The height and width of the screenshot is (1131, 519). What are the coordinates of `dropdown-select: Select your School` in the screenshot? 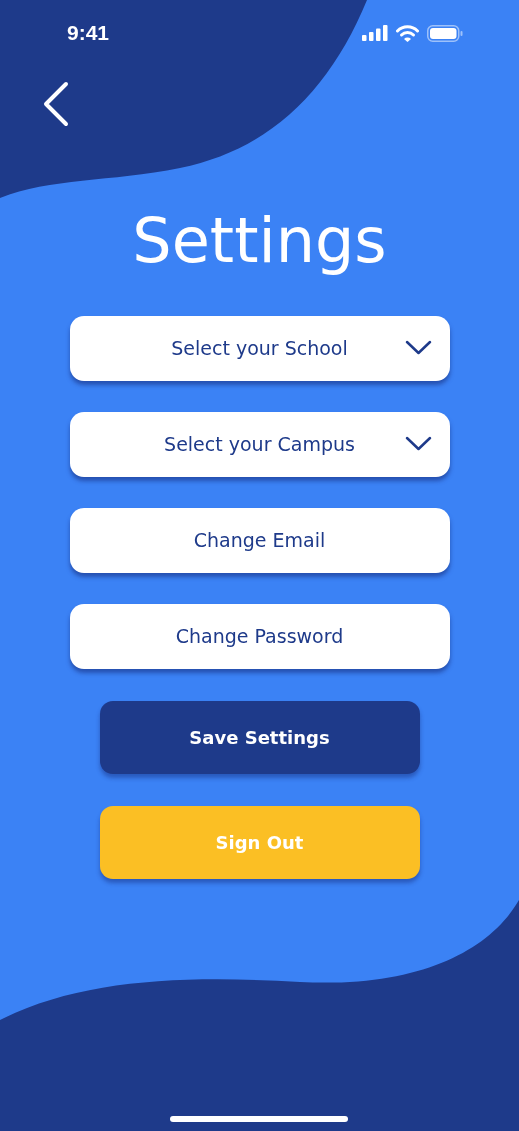 It's located at (259, 348).